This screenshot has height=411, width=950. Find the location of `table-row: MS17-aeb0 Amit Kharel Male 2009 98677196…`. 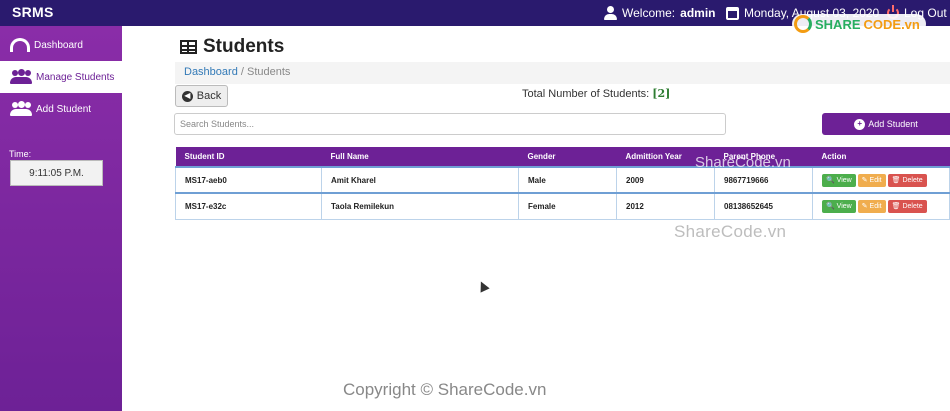

table-row: MS17-aeb0 Amit Kharel Male 2009 98677196… is located at coordinates (562, 180).